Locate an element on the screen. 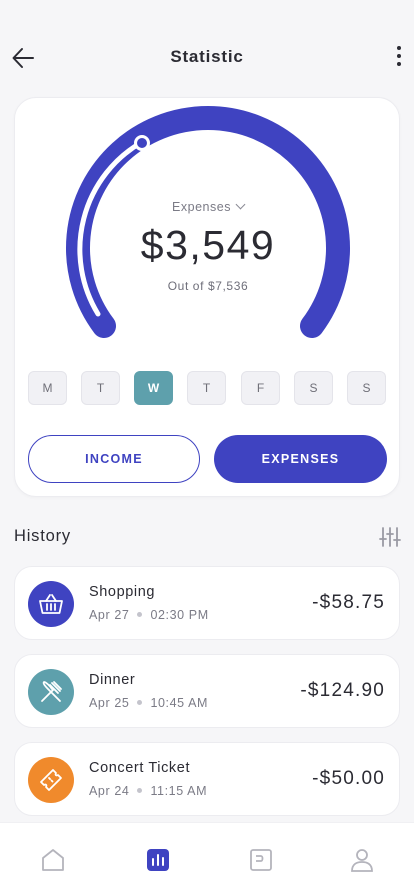 The height and width of the screenshot is (896, 414). expenses-button: EXPENSES is located at coordinates (300, 459).